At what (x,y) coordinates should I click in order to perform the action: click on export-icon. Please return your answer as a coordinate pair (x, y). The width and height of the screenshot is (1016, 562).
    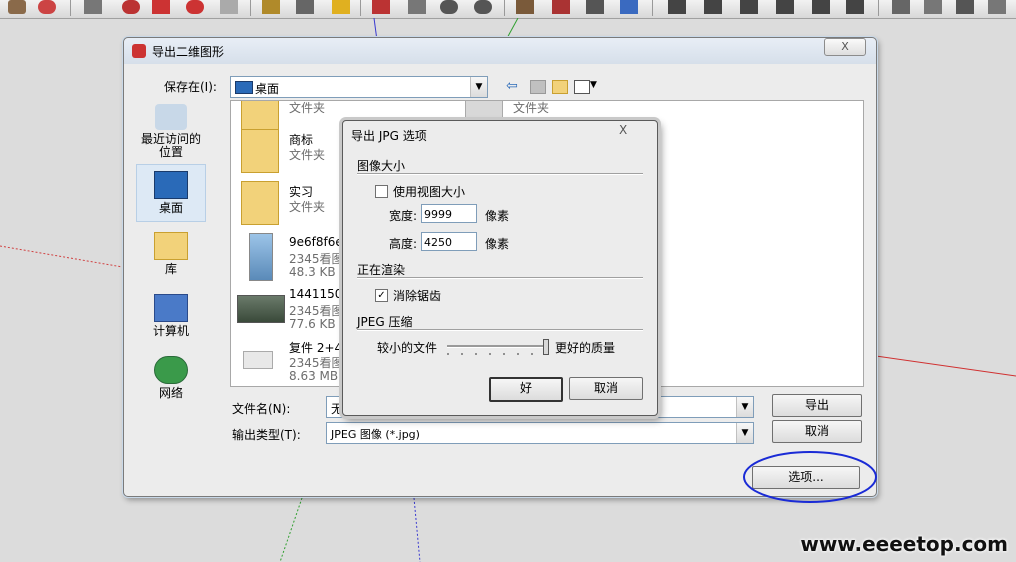
    Looking at the image, I should click on (629, 7).